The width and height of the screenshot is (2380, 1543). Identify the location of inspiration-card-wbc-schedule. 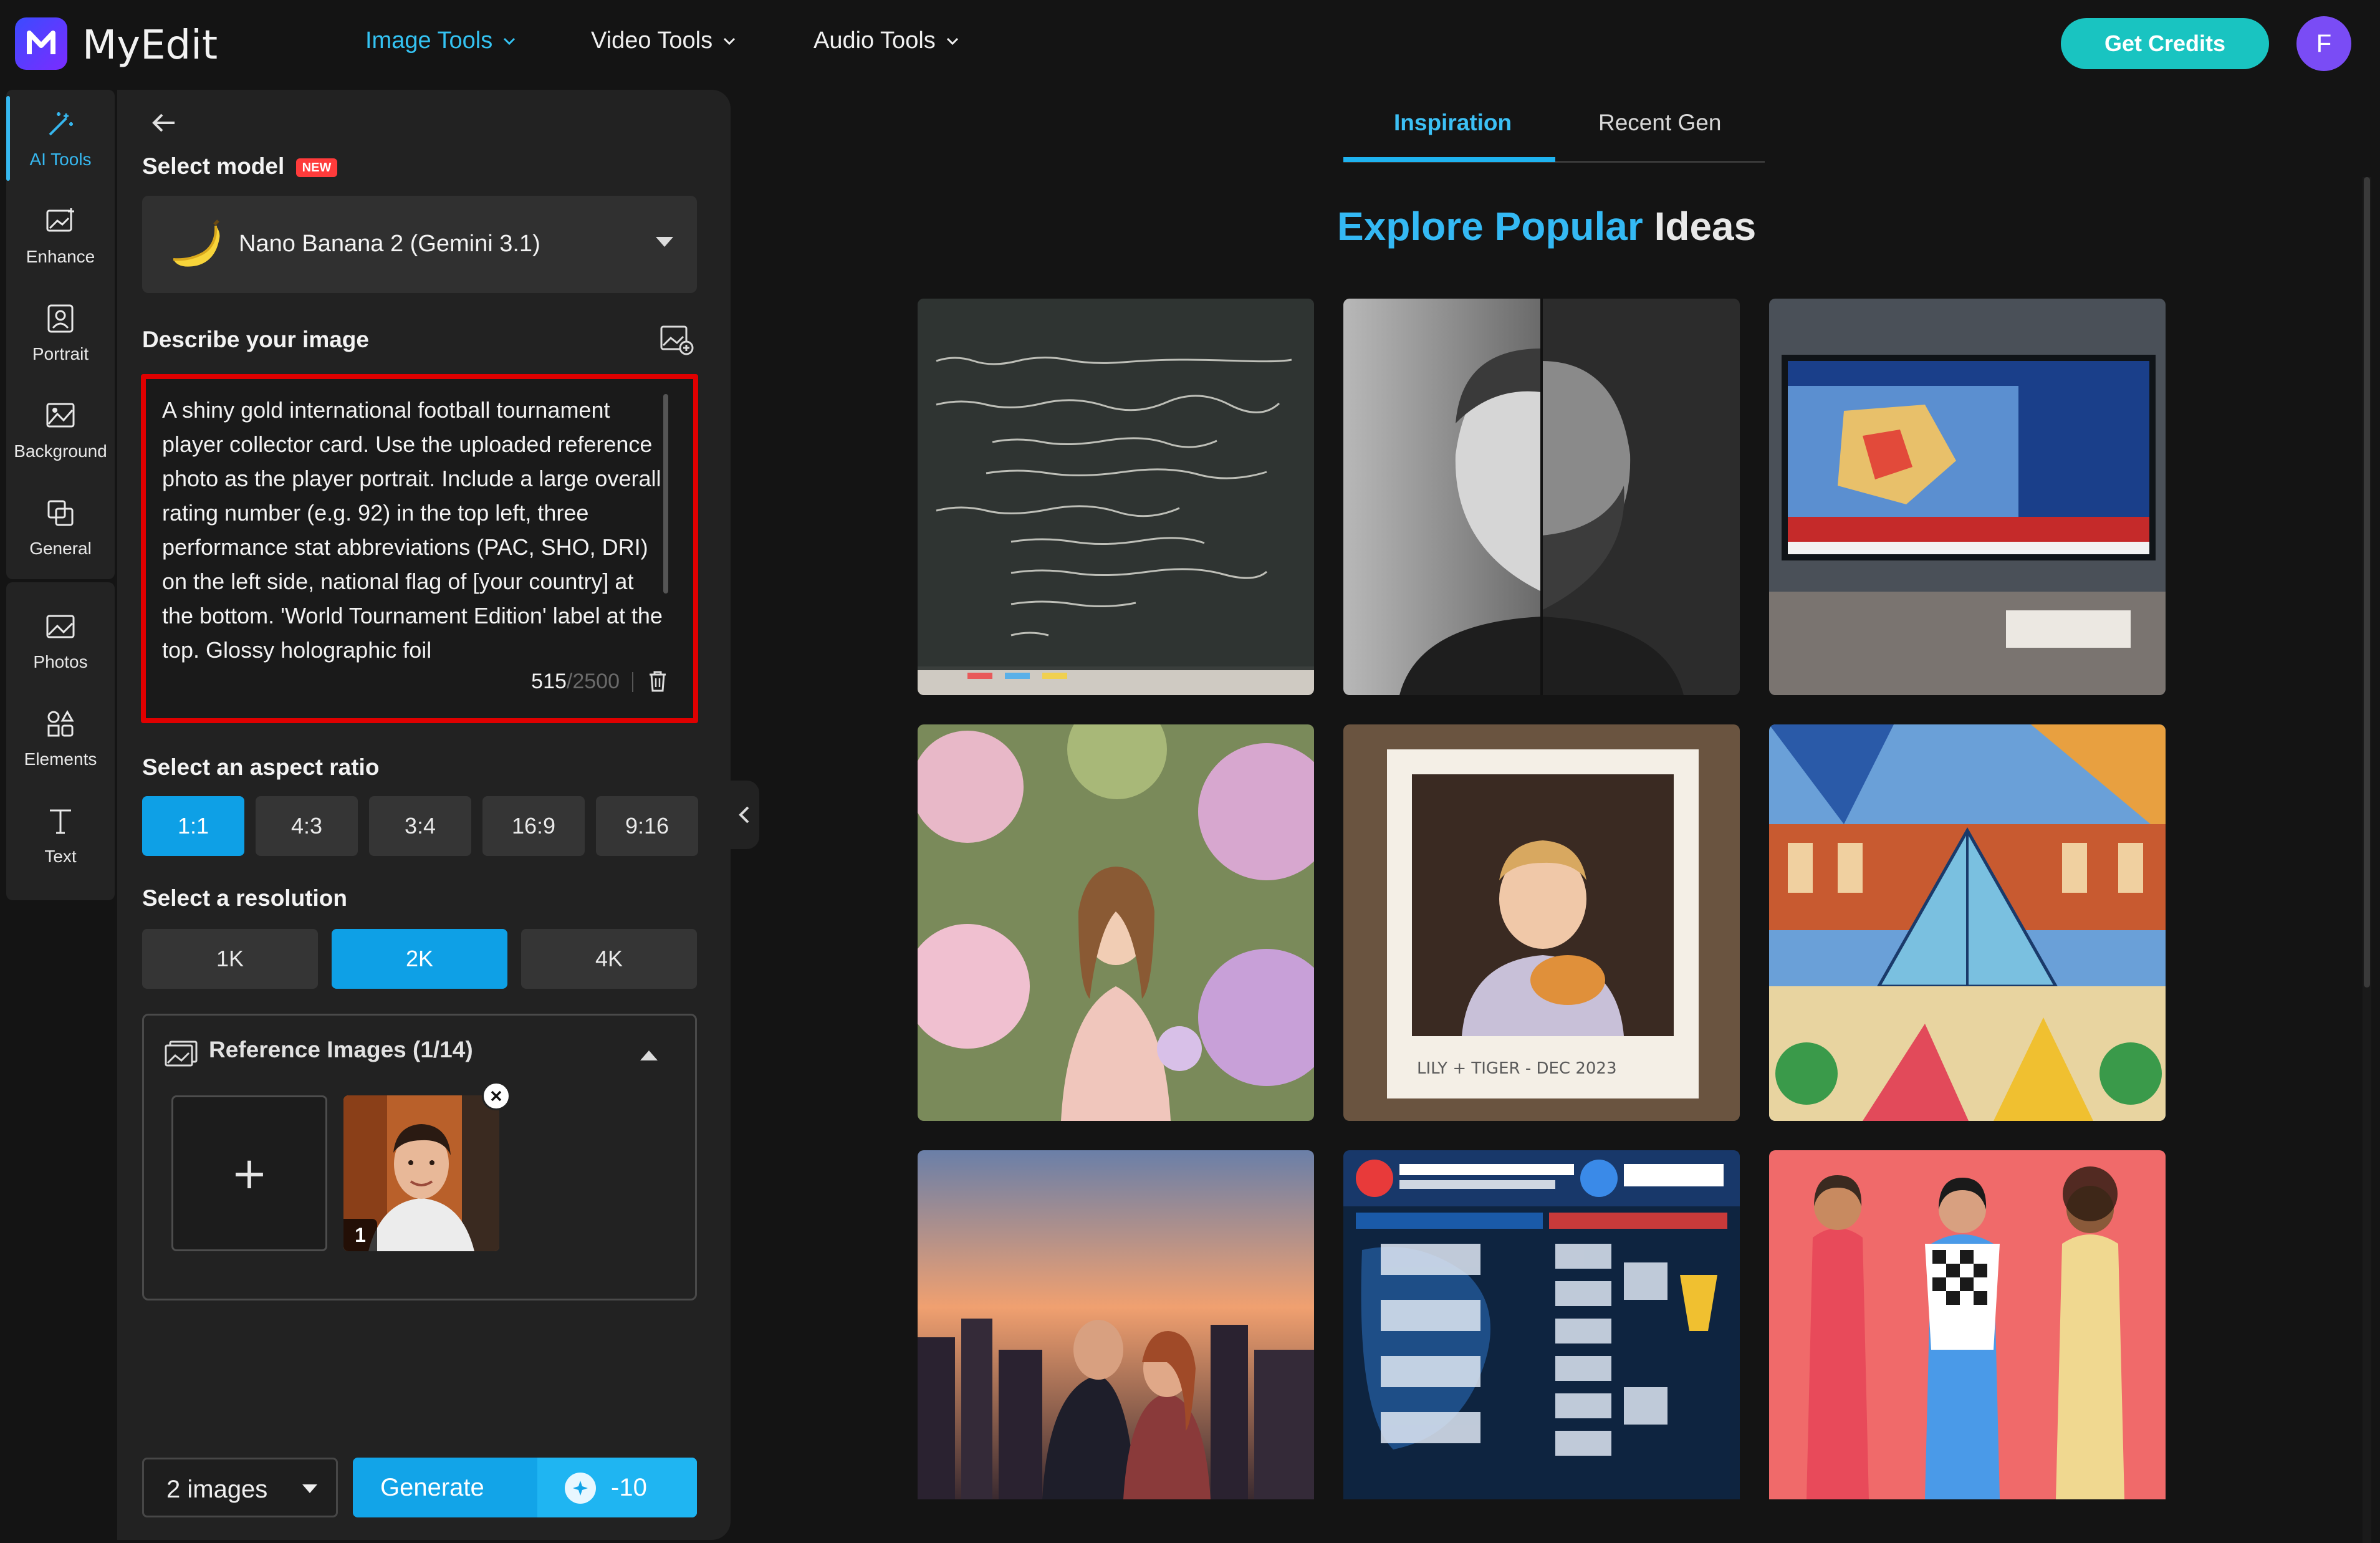
(1541, 1347).